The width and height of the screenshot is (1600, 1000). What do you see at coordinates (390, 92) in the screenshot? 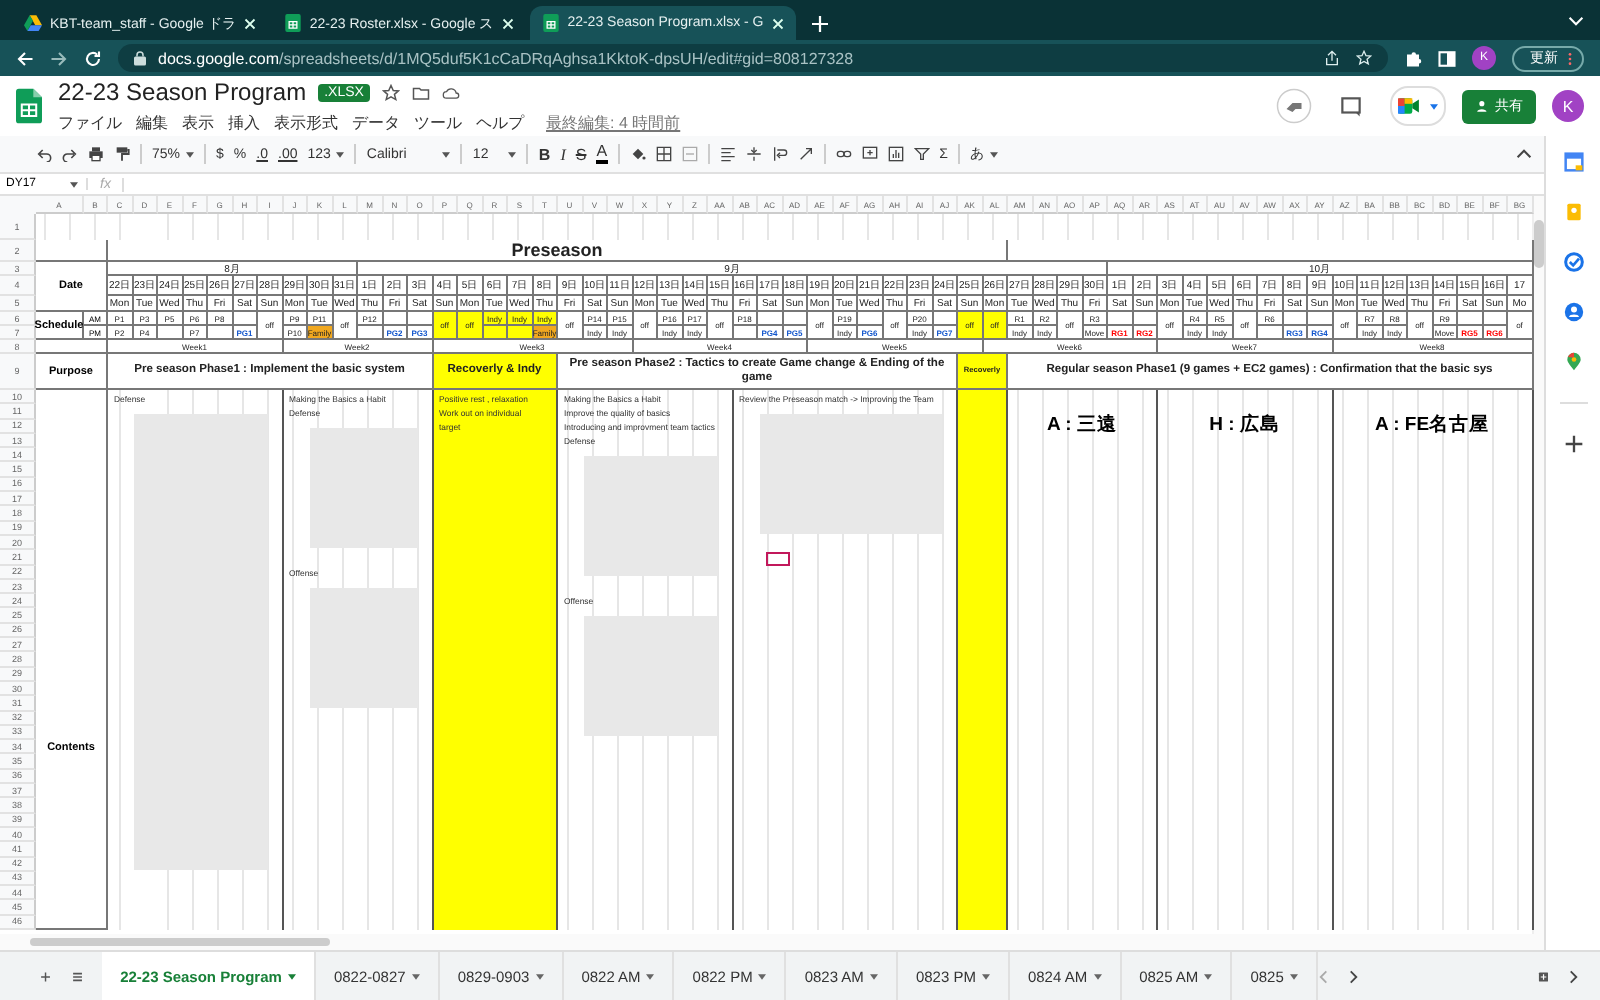
I see `star-icon` at bounding box center [390, 92].